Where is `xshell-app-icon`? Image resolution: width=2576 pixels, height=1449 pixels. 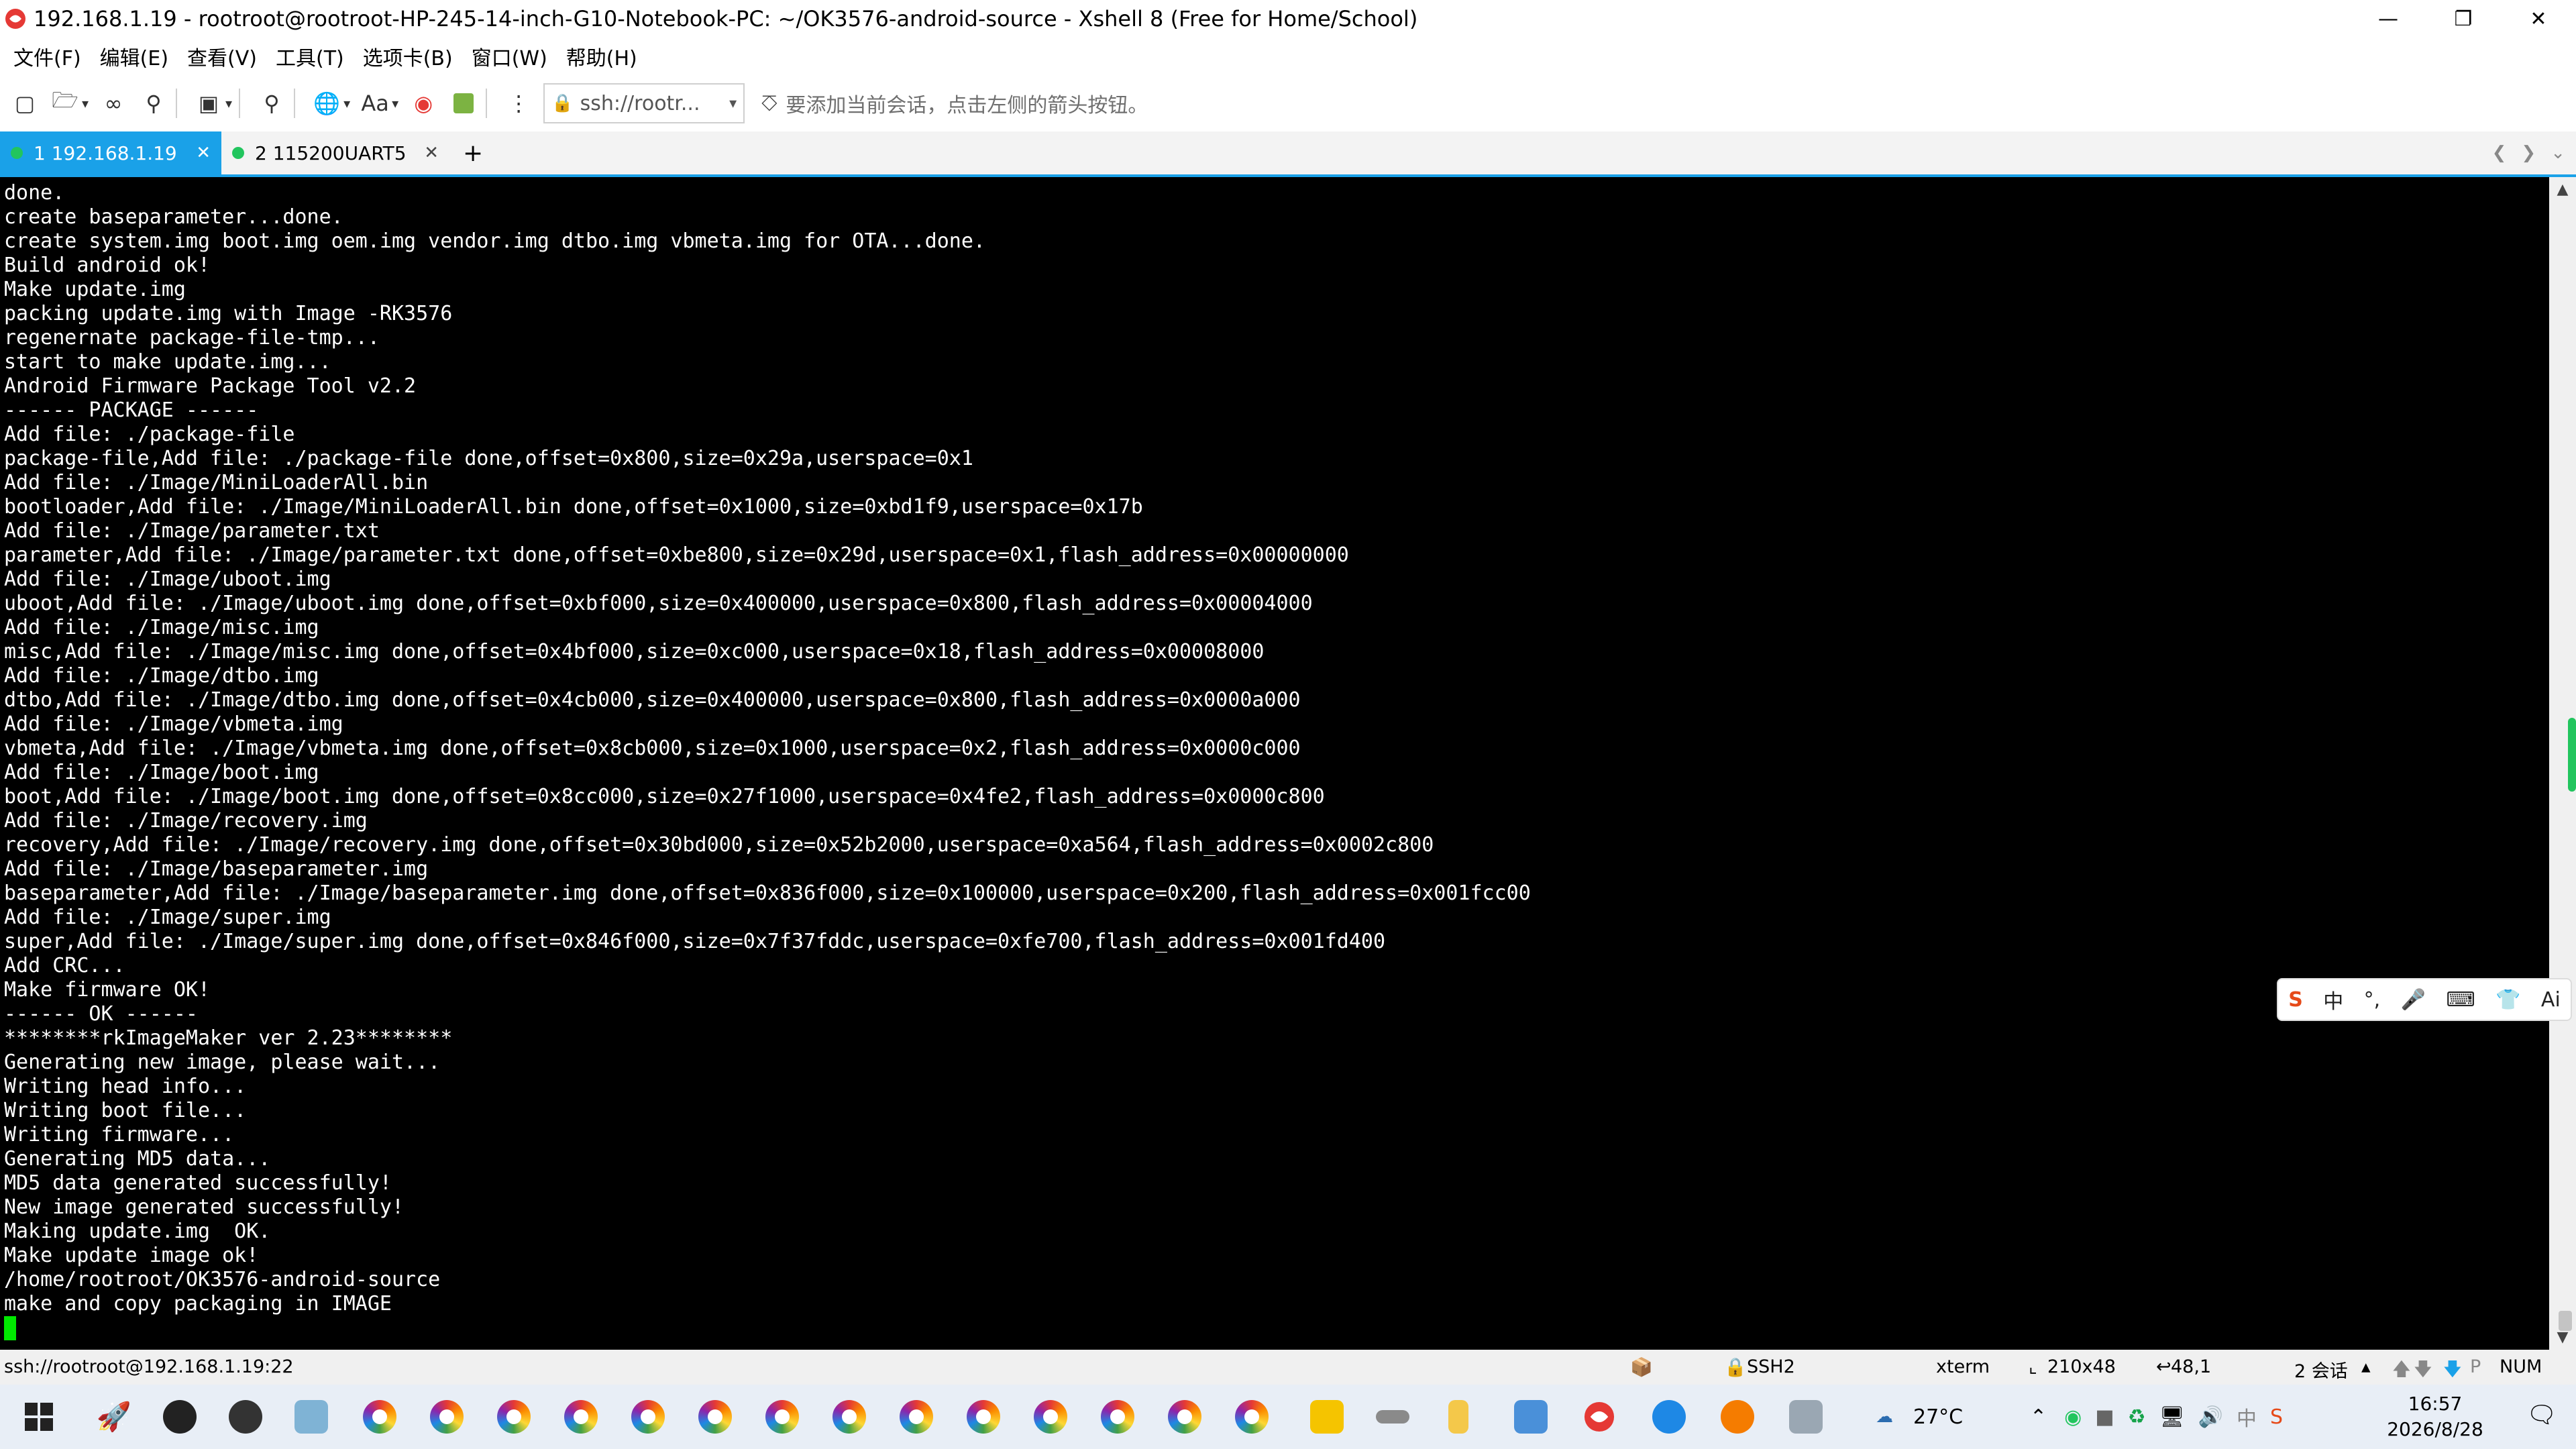 xshell-app-icon is located at coordinates (15, 18).